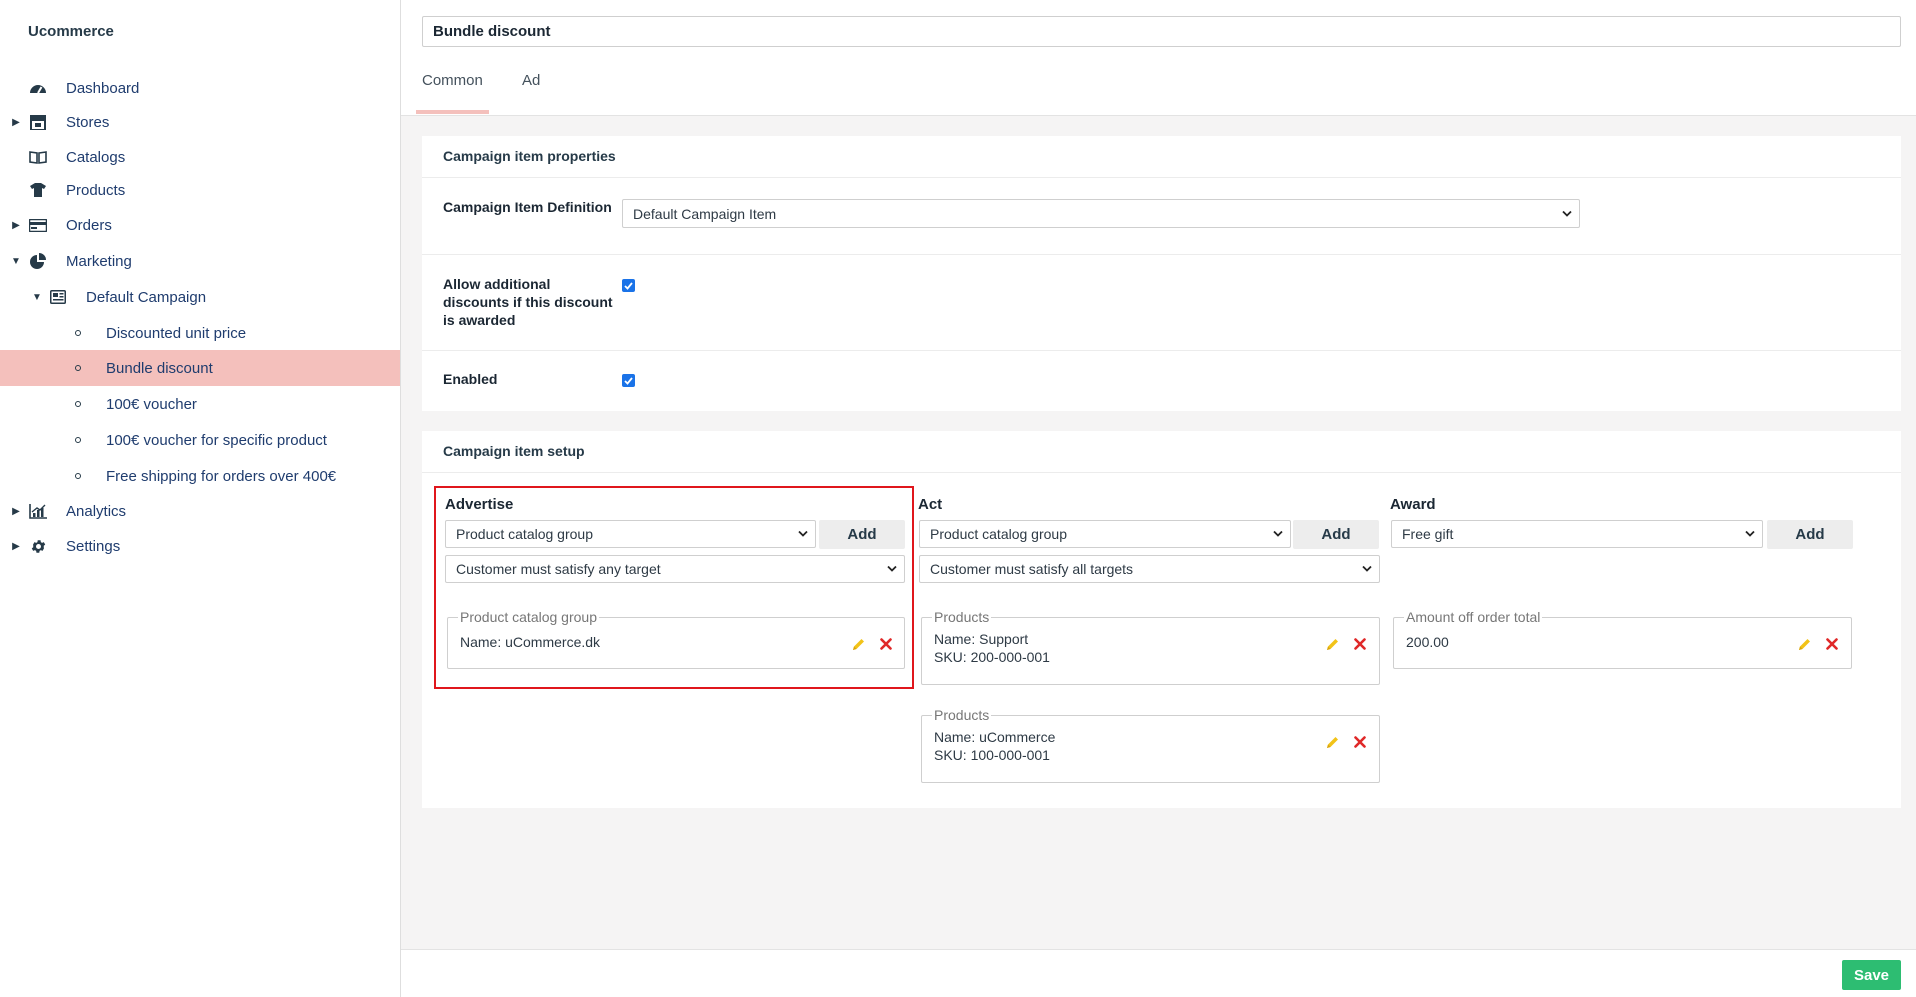  Describe the element at coordinates (96, 190) in the screenshot. I see `sidebar-item-label: Products` at that location.